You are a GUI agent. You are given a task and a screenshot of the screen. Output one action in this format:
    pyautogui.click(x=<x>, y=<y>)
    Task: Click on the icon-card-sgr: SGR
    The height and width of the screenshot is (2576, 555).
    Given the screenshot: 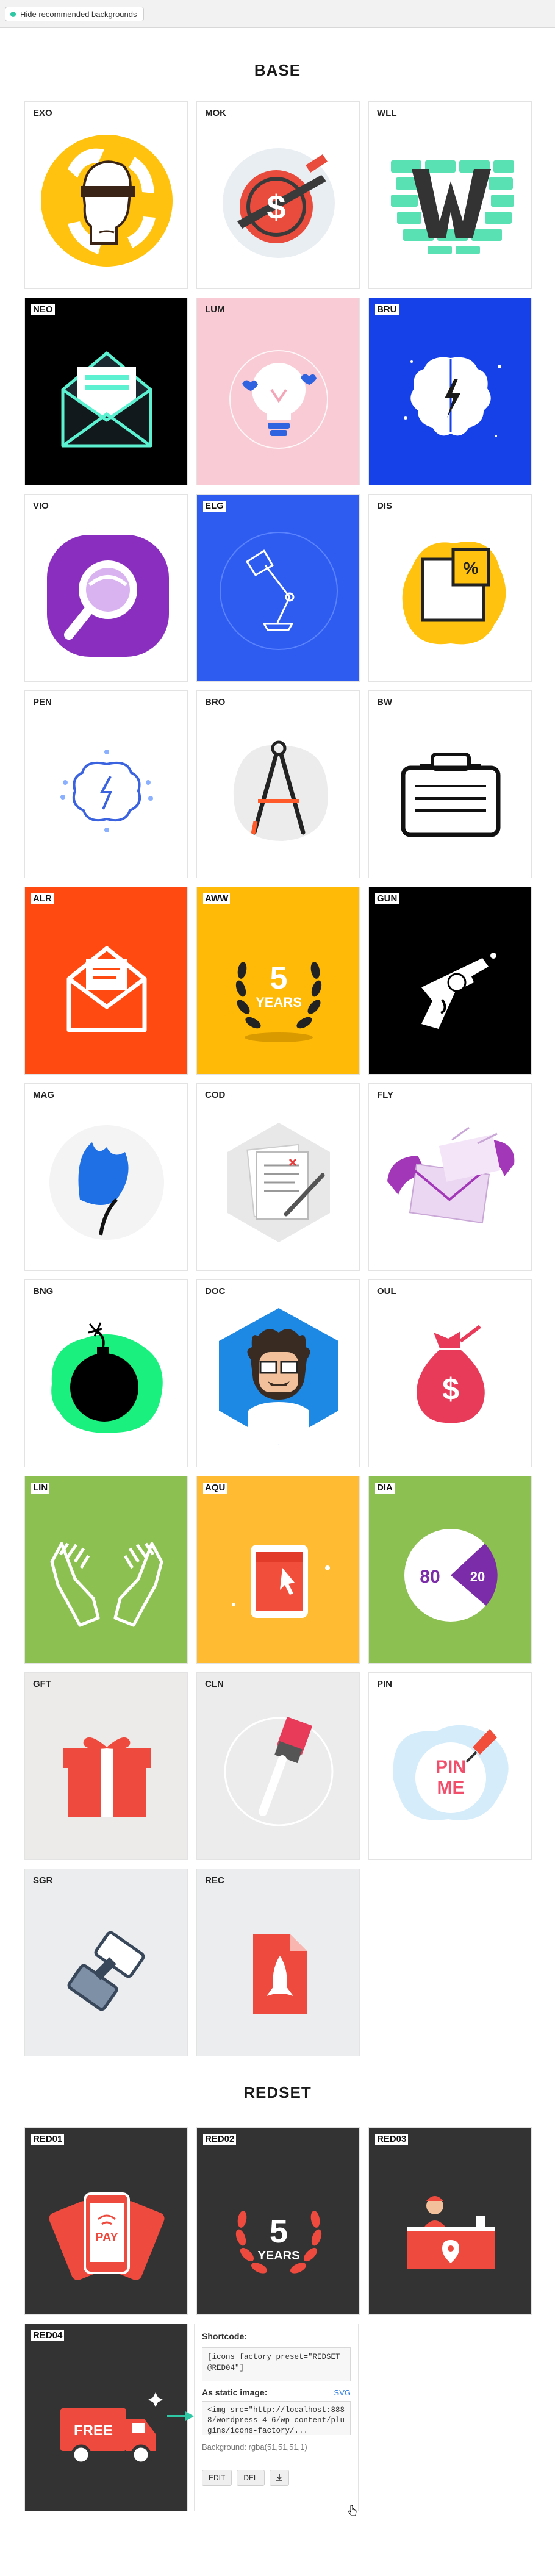 What is the action you would take?
    pyautogui.click(x=106, y=1962)
    